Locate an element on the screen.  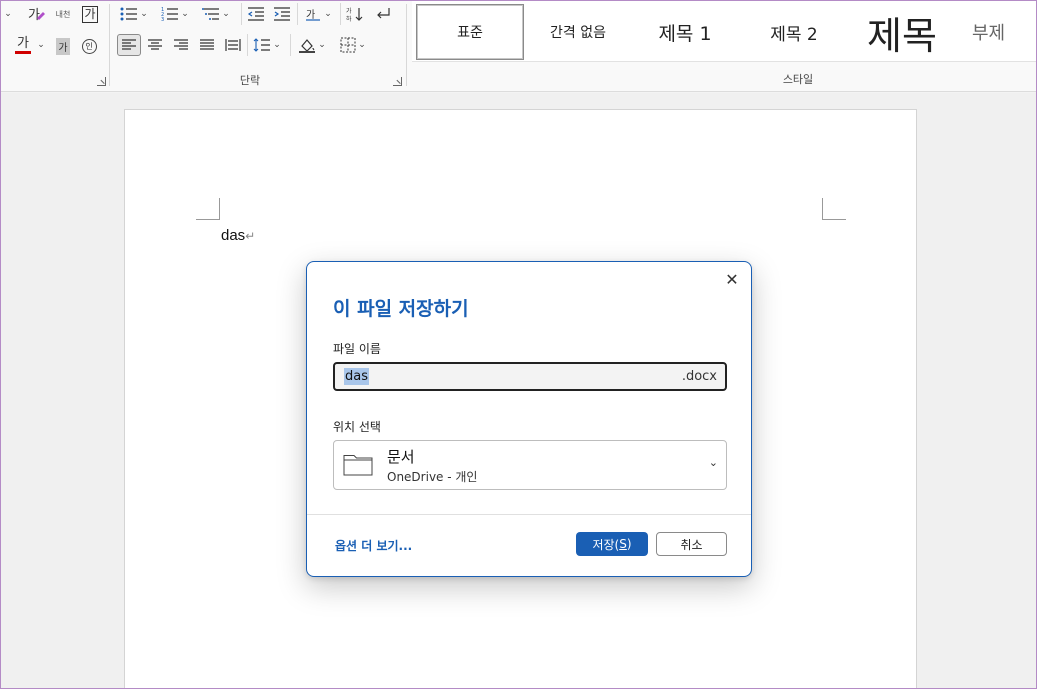
style-subtitle: 부제 is located at coordinates (1004, 32).